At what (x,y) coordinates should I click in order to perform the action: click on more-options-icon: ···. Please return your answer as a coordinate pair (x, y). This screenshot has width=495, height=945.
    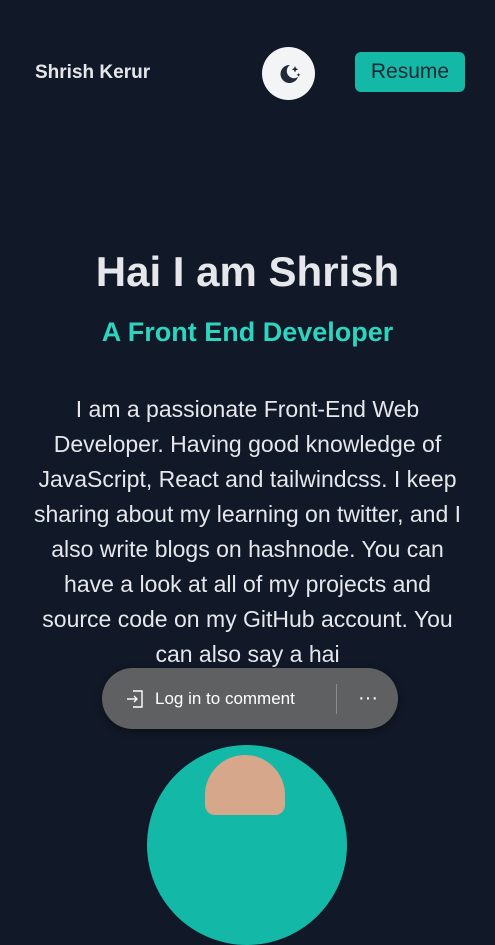
    Looking at the image, I should click on (368, 697).